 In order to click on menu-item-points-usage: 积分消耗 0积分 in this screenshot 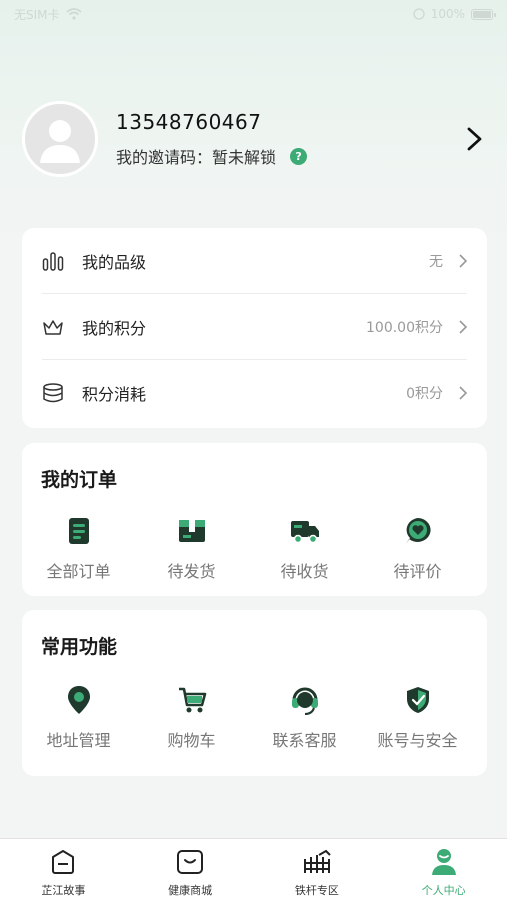, I will do `click(254, 393)`.